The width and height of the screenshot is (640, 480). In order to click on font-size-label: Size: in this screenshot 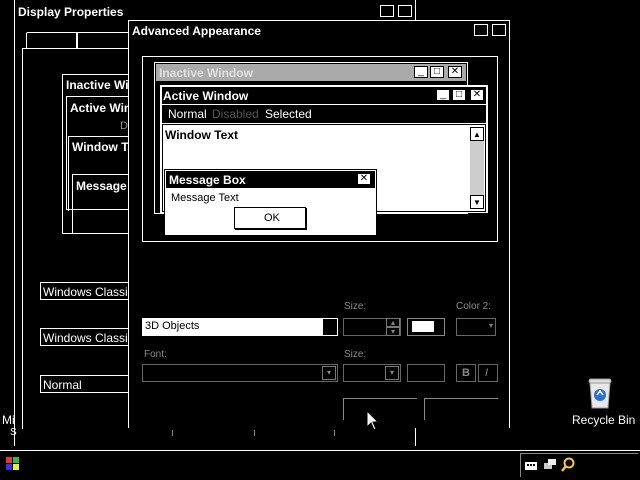, I will do `click(355, 354)`.